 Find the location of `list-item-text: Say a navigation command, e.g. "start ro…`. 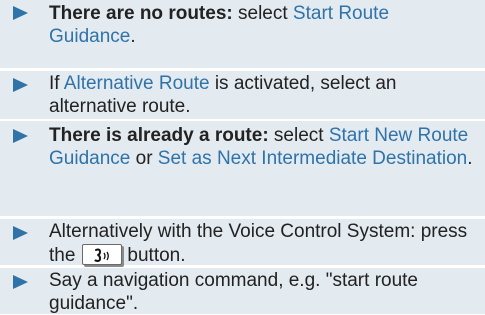

list-item-text: Say a navigation command, e.g. "start ro… is located at coordinates (261, 292).